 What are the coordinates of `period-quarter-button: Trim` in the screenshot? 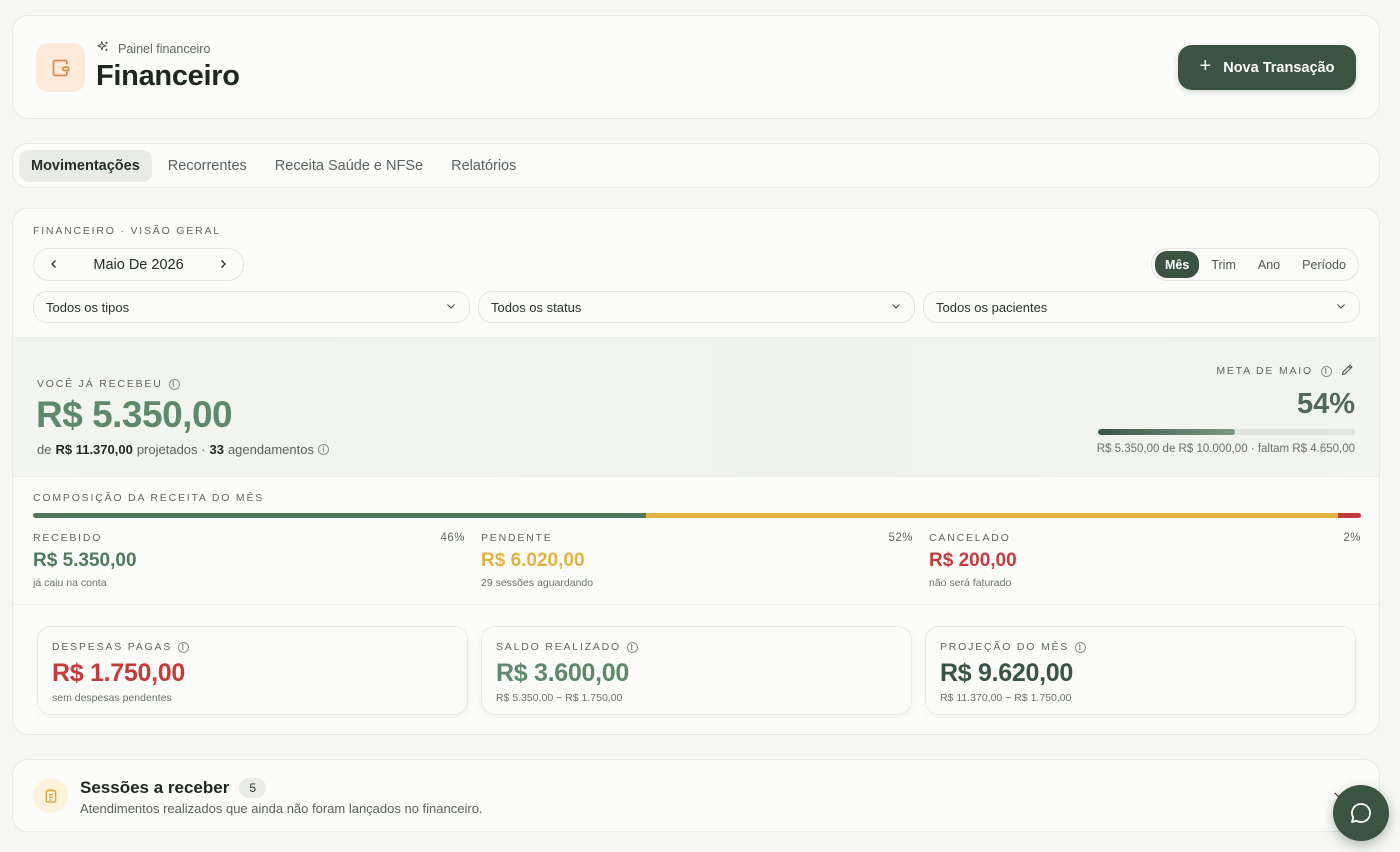 It's located at (1223, 264).